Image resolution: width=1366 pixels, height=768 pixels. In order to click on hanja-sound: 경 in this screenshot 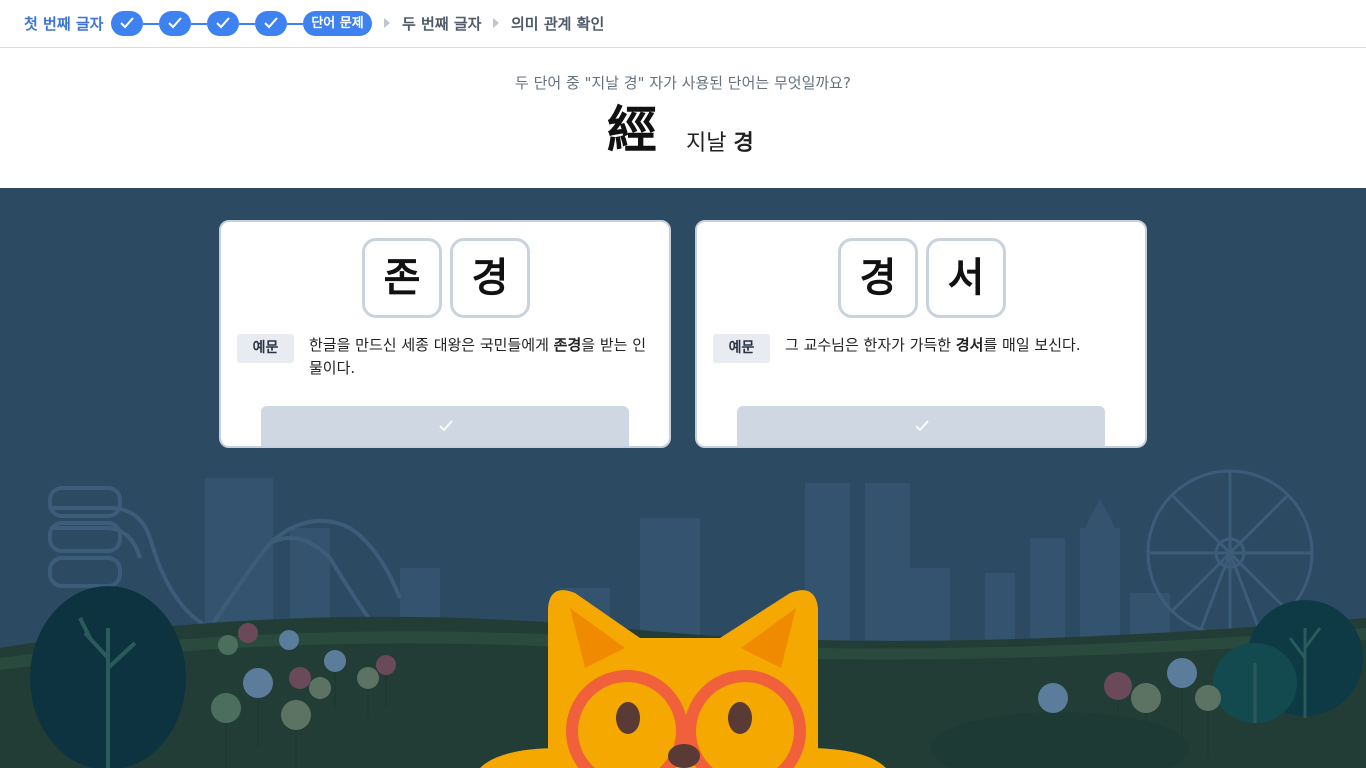, I will do `click(743, 143)`.